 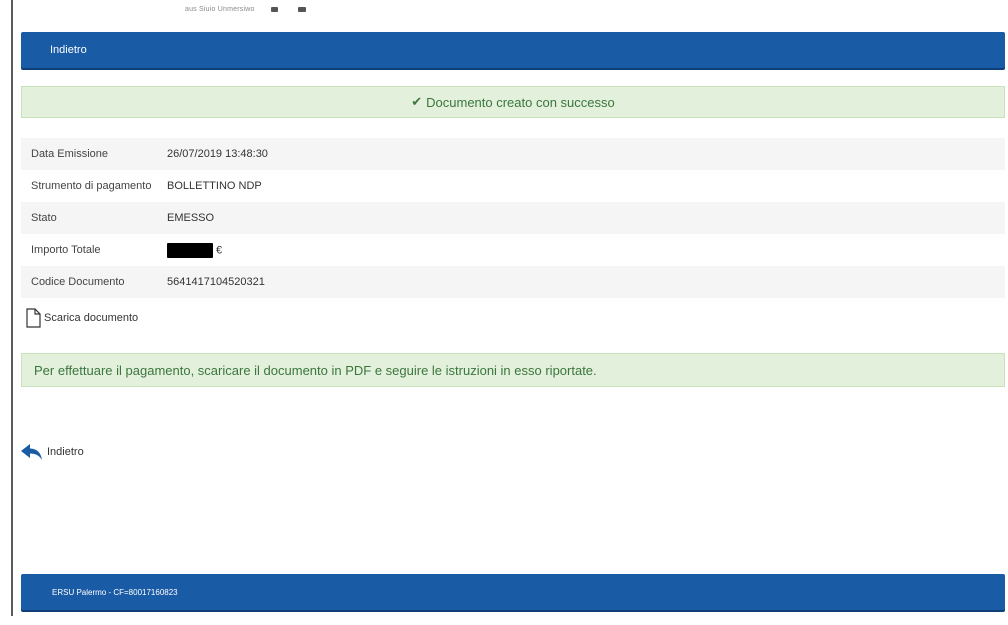 What do you see at coordinates (217, 154) in the screenshot?
I see `detail-value: 26/07/2019 13:48:30` at bounding box center [217, 154].